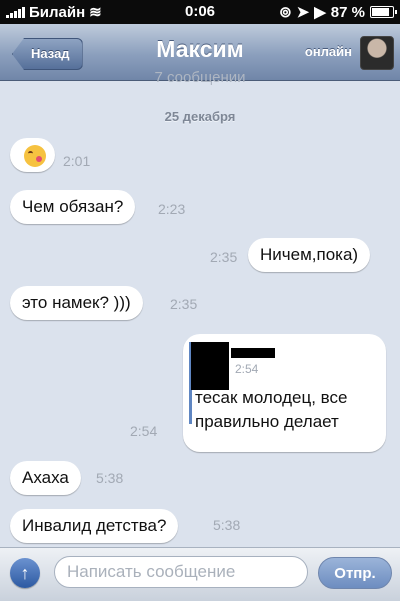 This screenshot has width=400, height=601. Describe the element at coordinates (181, 572) in the screenshot. I see `message-input` at that location.